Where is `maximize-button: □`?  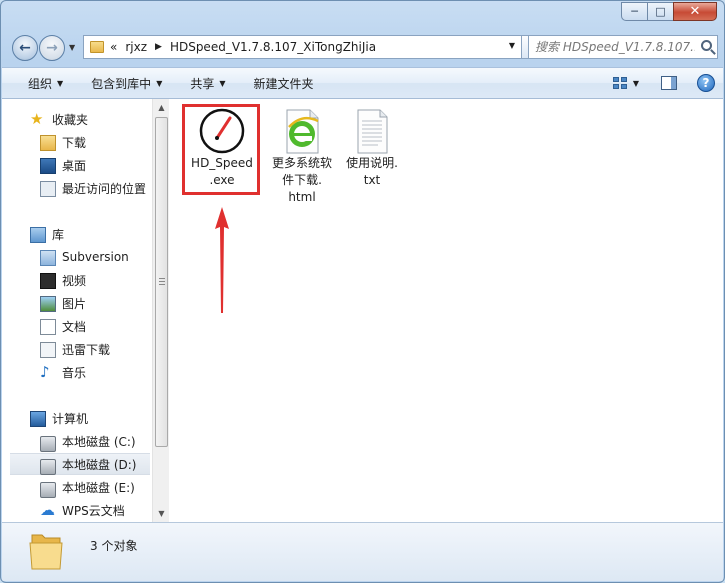 maximize-button: □ is located at coordinates (660, 11).